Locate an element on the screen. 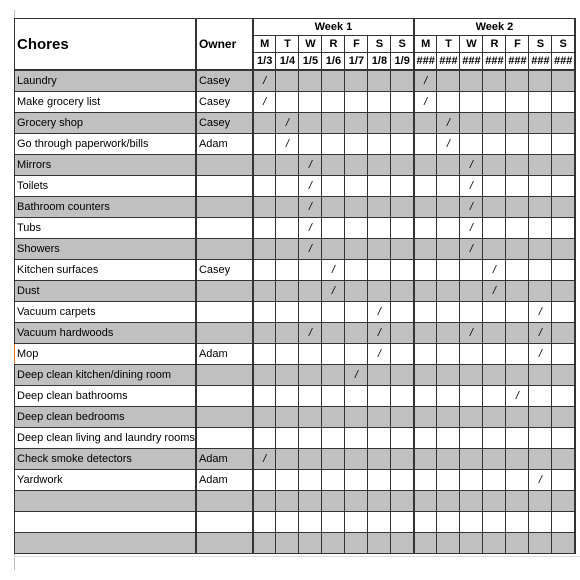 This screenshot has width=580, height=580. chore-cell: Kitchen surfaces is located at coordinates (105, 270).